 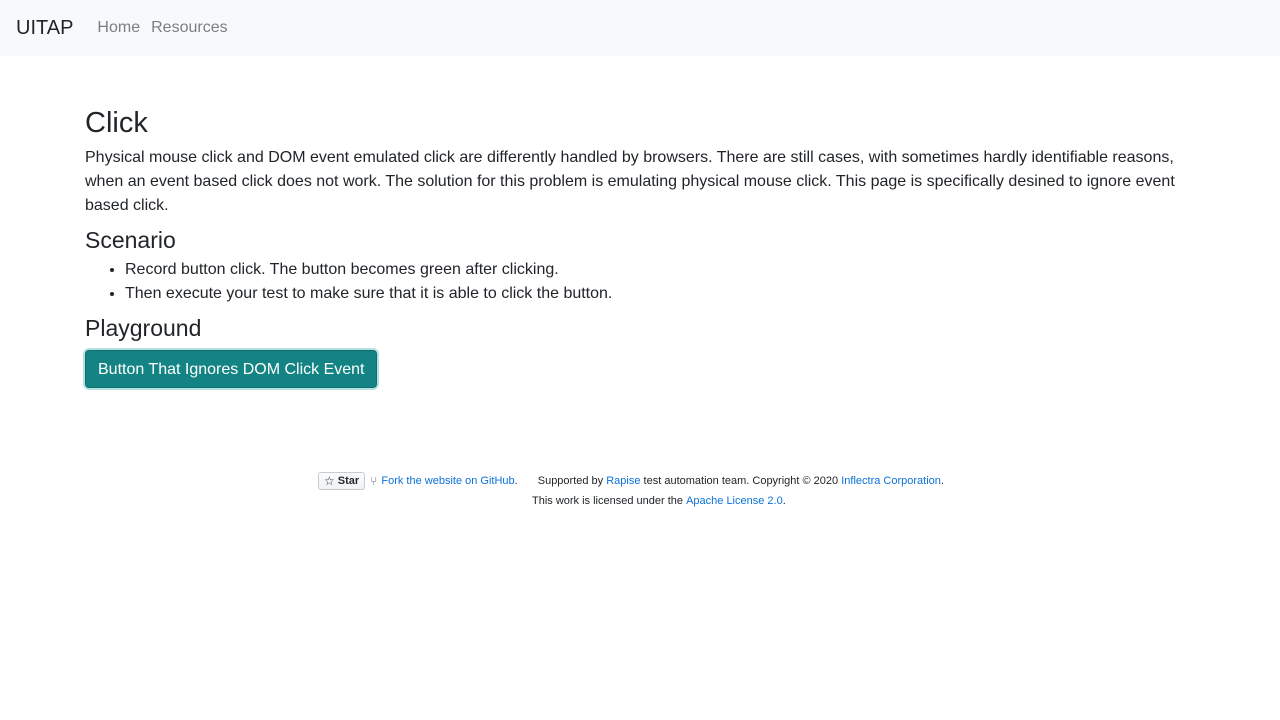 What do you see at coordinates (118, 28) in the screenshot?
I see `nav-link-home: Home` at bounding box center [118, 28].